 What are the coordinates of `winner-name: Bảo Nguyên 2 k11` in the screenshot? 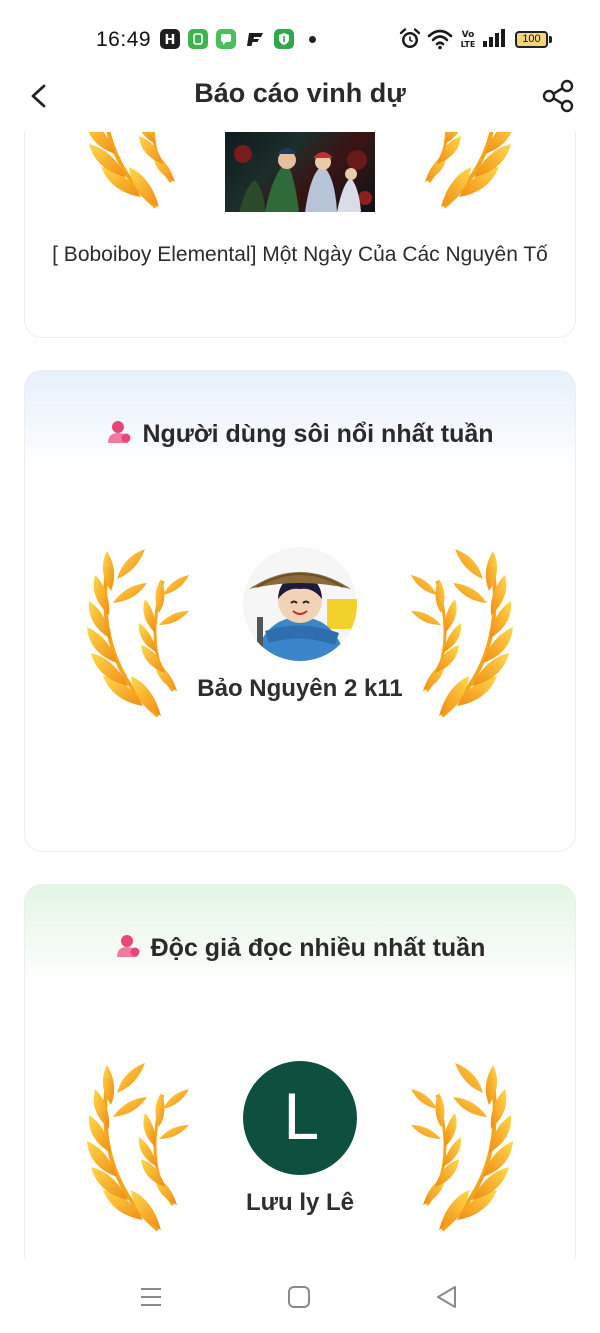 It's located at (300, 688).